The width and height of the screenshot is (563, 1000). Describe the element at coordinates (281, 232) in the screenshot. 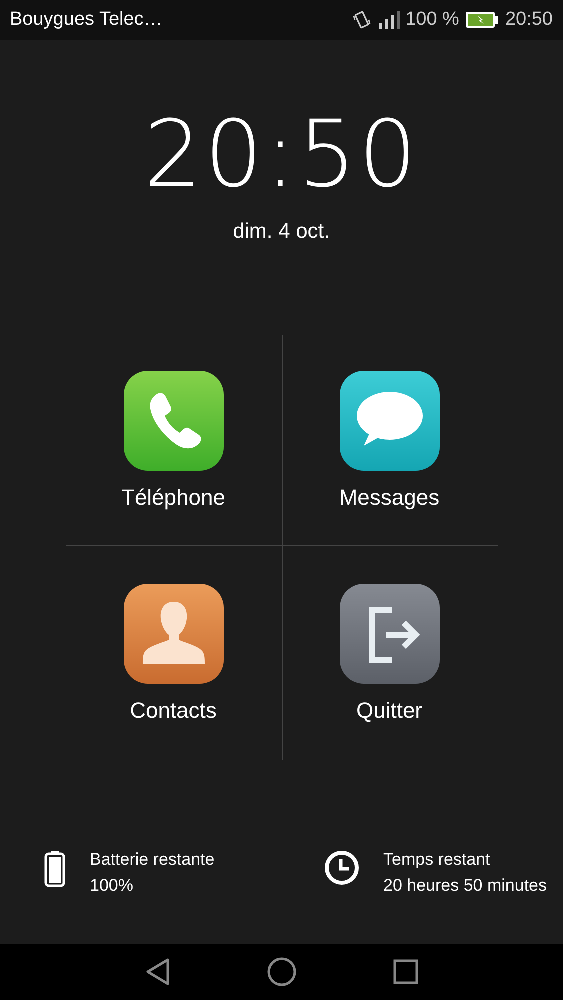

I see `clock-date: dim. 4 oct.` at that location.